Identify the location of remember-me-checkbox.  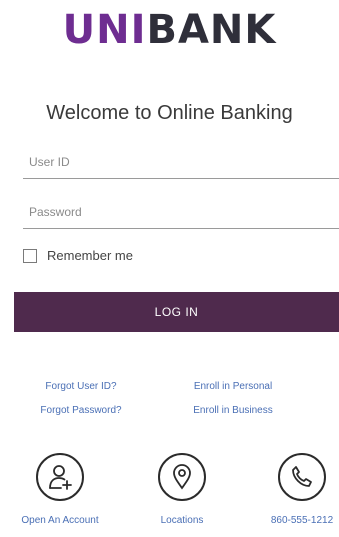
(30, 255).